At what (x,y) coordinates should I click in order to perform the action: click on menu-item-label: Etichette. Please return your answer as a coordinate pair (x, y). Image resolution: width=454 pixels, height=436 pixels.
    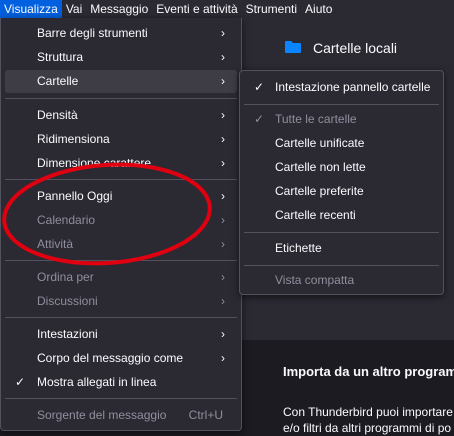
    Looking at the image, I should click on (298, 248).